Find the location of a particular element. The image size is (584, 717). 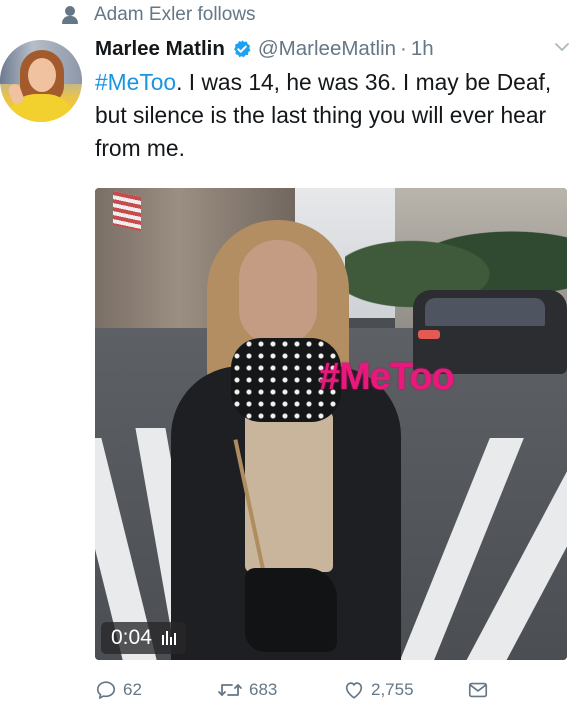

tweet-header: Marlee Matlin @MarleeMatlin · 1h is located at coordinates (332, 49).